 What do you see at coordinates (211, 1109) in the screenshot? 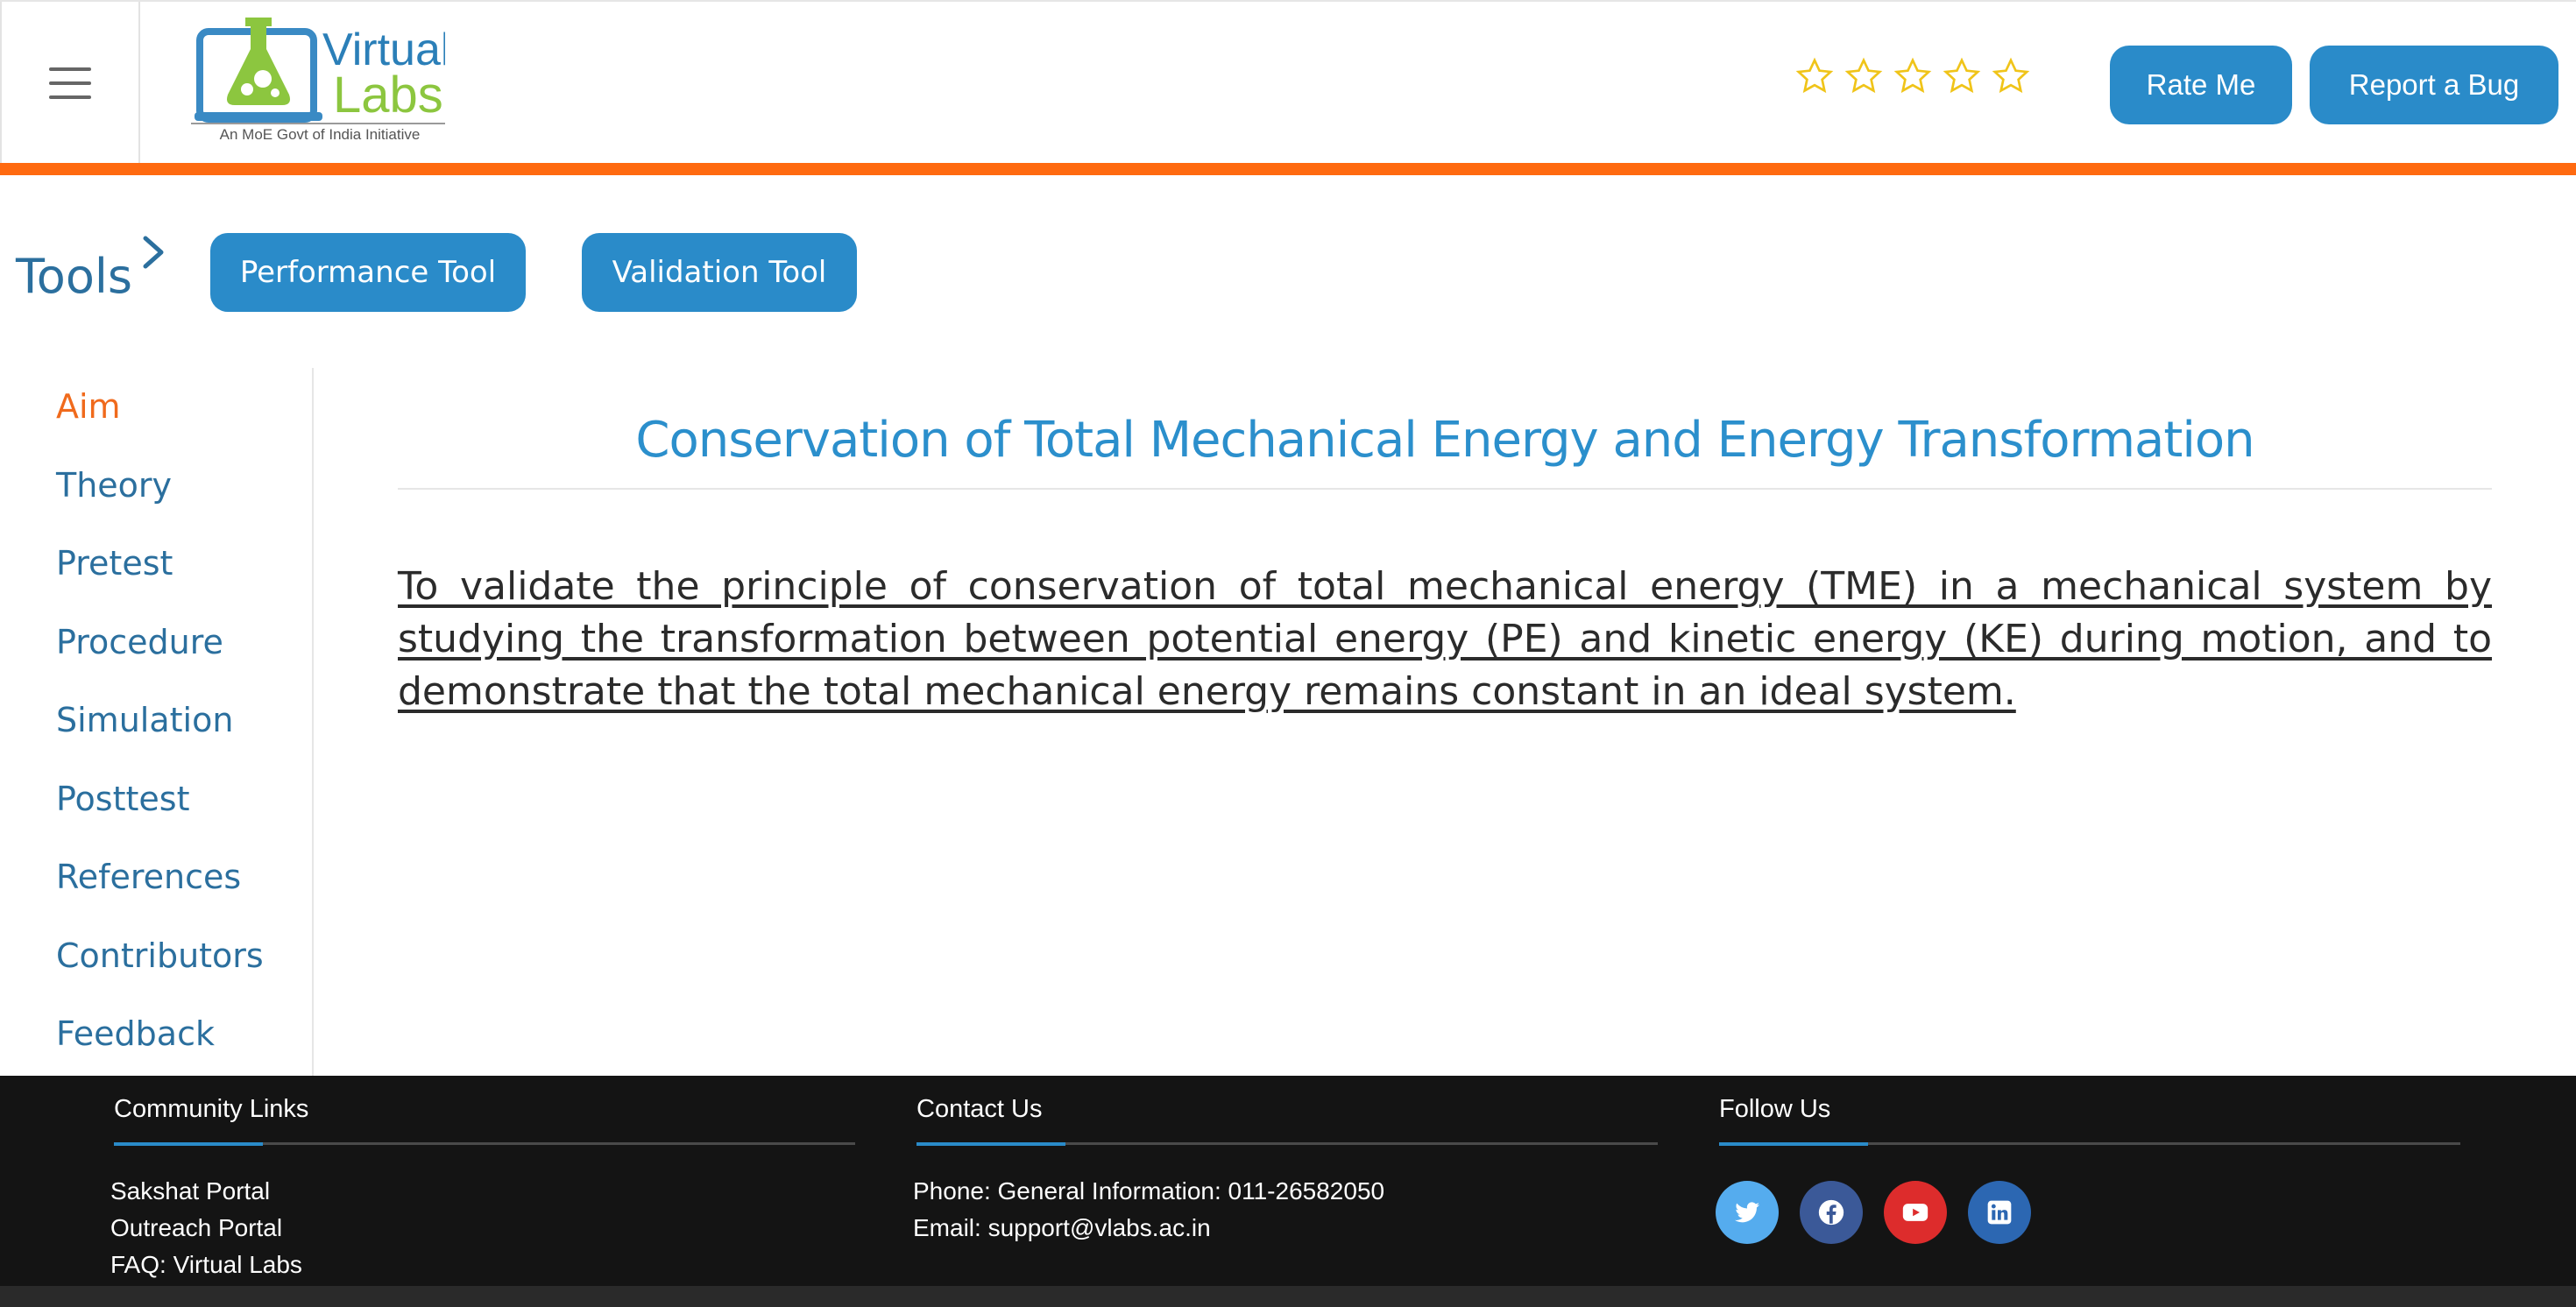
I see `community-links-heading: Community Links` at bounding box center [211, 1109].